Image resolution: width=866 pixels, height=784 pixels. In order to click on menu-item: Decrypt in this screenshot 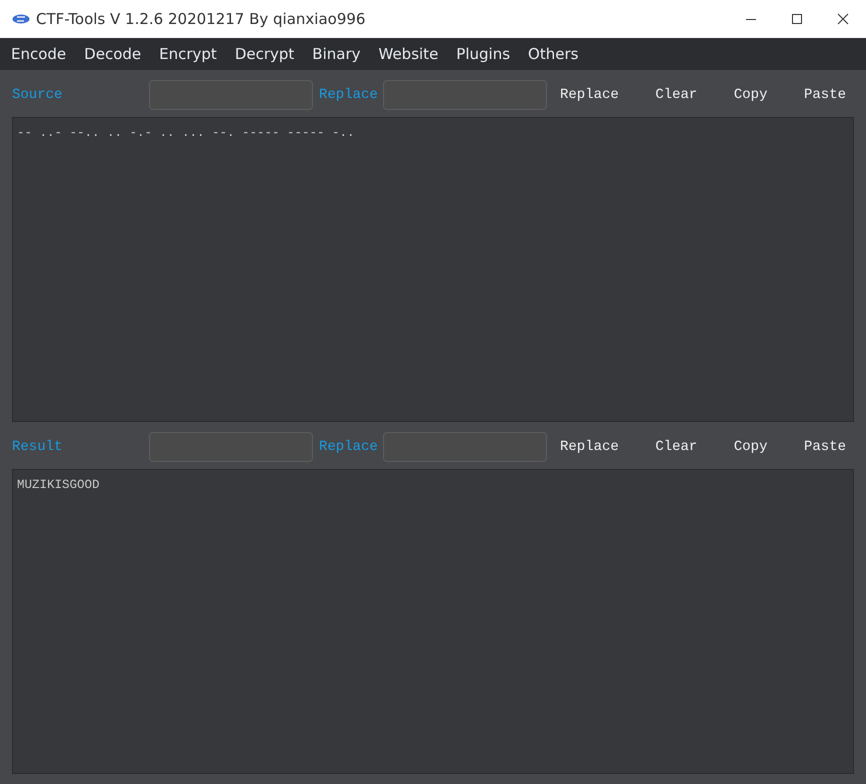, I will do `click(264, 54)`.